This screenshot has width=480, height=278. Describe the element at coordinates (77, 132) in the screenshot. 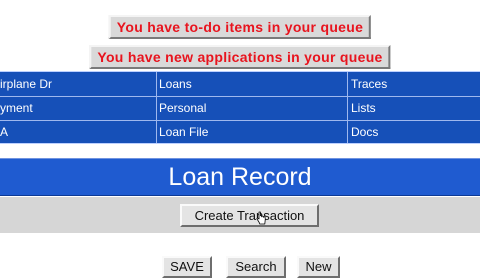

I see `nav-link-a: A` at that location.